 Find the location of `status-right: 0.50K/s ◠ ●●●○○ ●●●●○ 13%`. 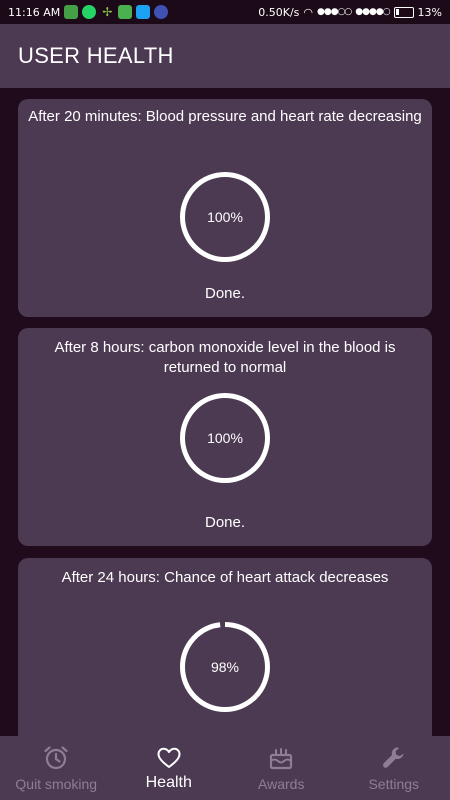

status-right: 0.50K/s ◠ ●●●○○ ●●●●○ 13% is located at coordinates (350, 12).